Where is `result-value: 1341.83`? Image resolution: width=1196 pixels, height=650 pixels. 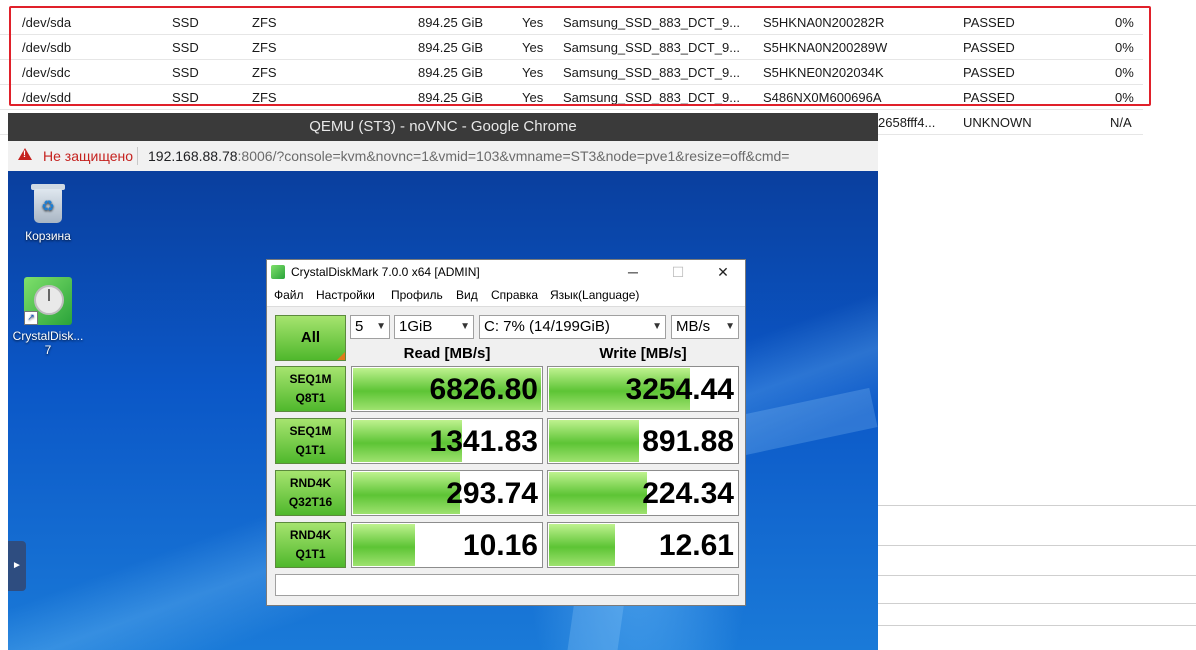
result-value: 1341.83 is located at coordinates (483, 441).